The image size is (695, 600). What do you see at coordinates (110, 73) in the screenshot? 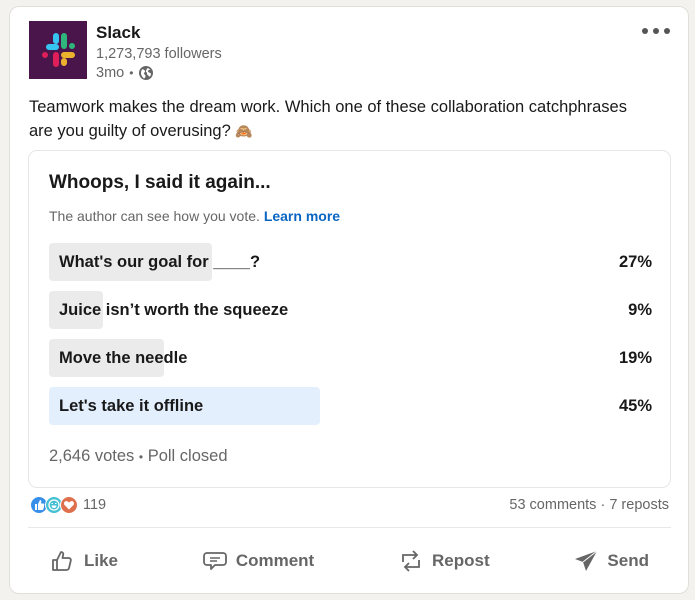
I see `post-age: 3mo` at bounding box center [110, 73].